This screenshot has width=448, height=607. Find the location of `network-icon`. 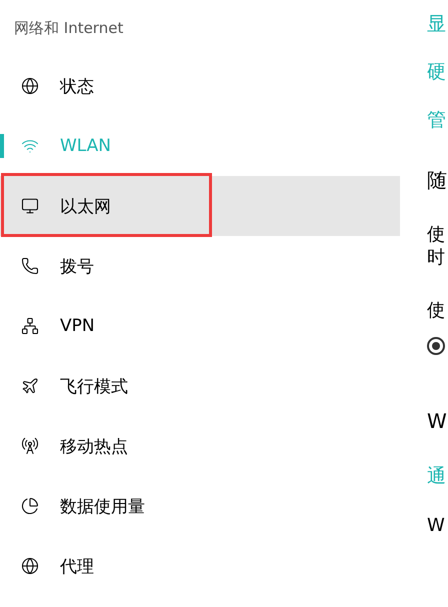

network-icon is located at coordinates (30, 326).